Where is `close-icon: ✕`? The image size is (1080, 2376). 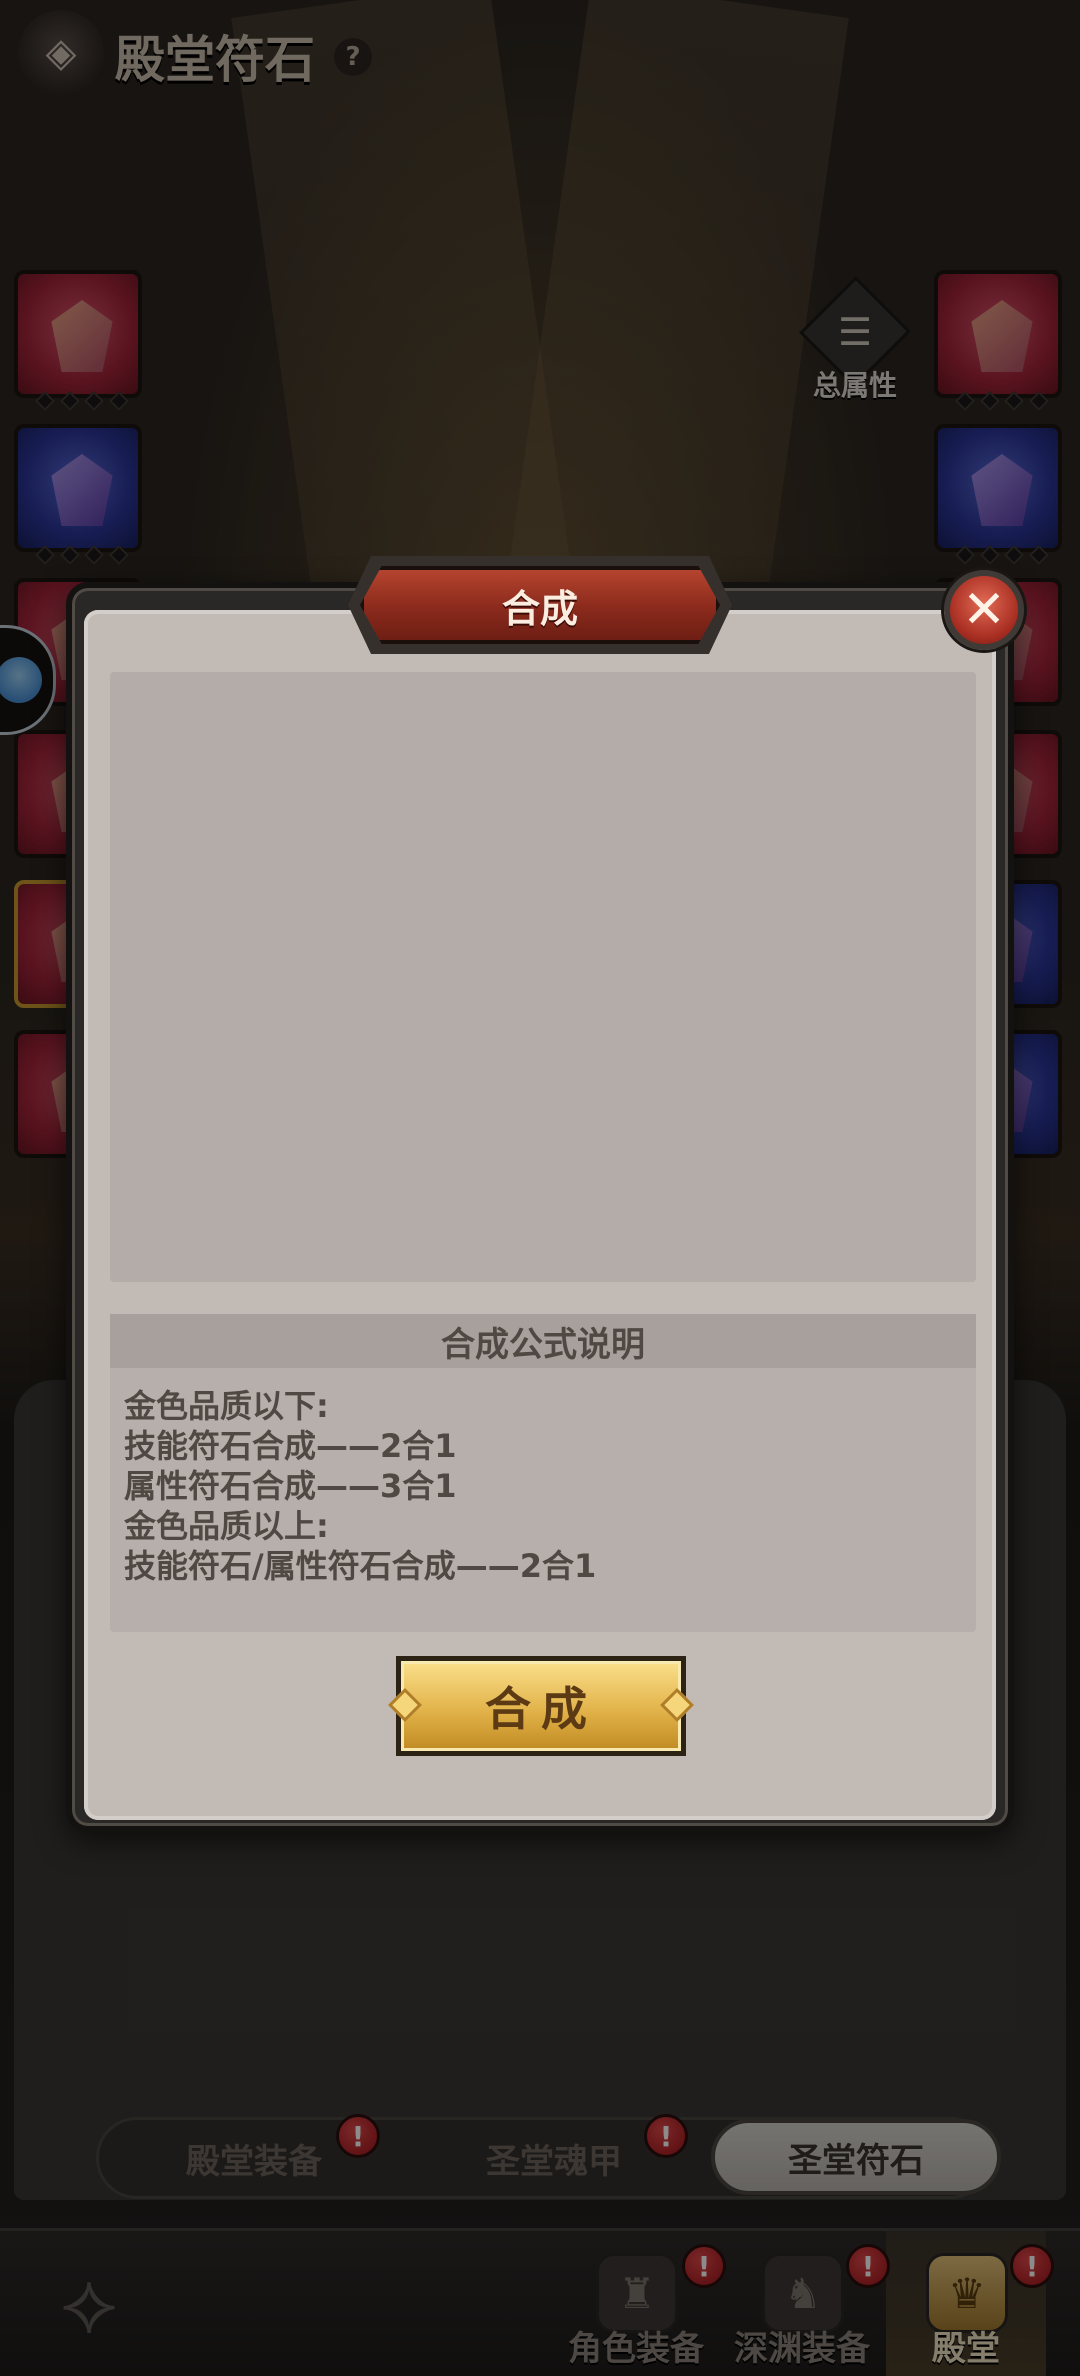 close-icon: ✕ is located at coordinates (984, 610).